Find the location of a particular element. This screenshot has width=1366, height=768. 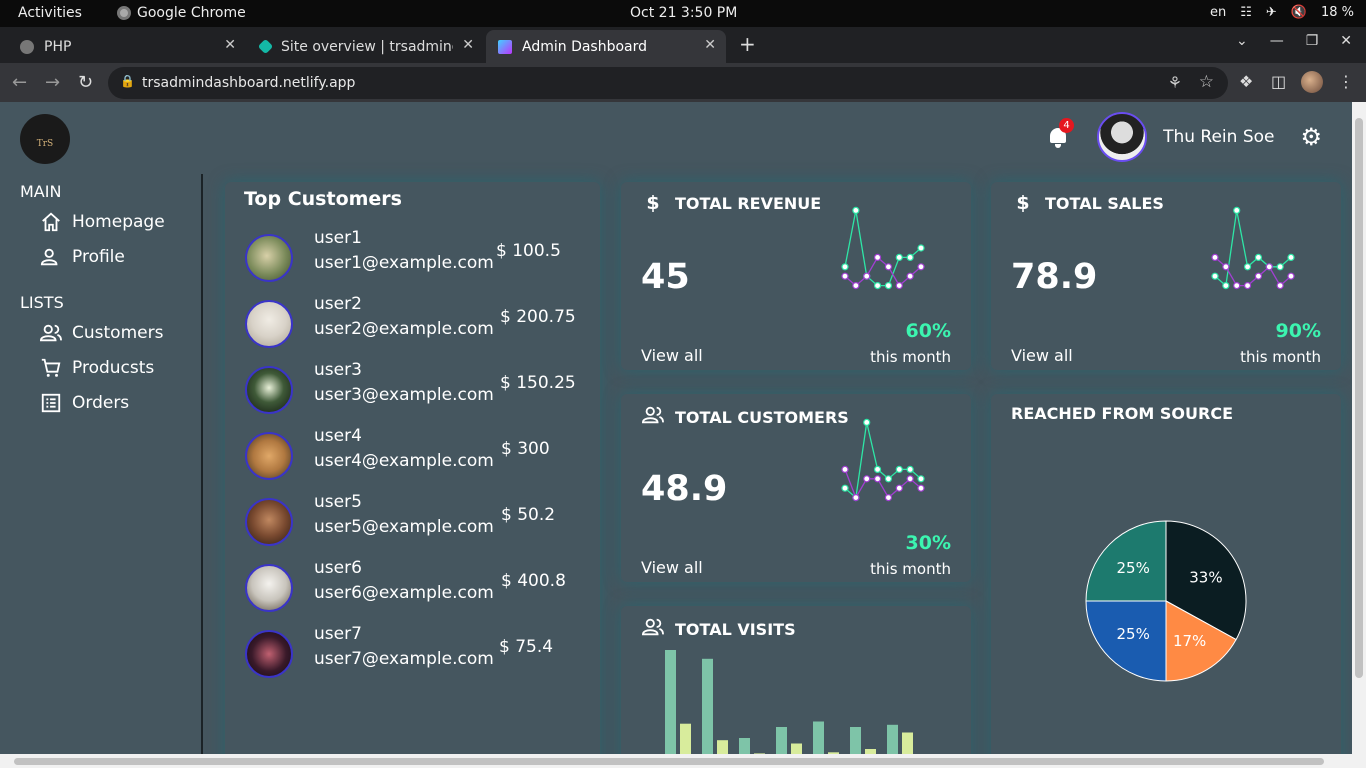

sidebar-item-homepage: Homepage is located at coordinates (102, 222).